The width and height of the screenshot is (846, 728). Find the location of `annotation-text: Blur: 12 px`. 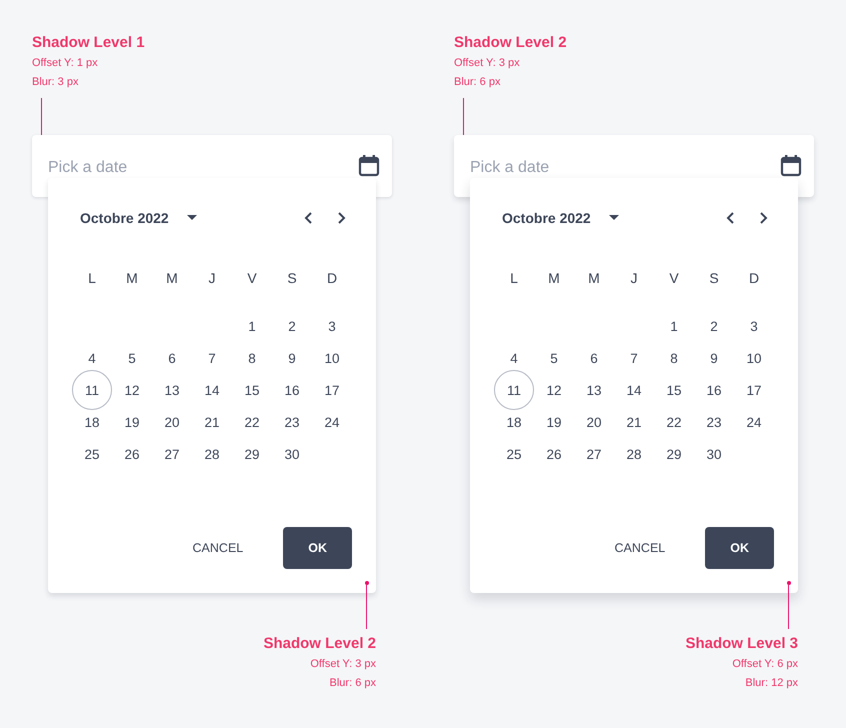

annotation-text: Blur: 12 px is located at coordinates (771, 683).